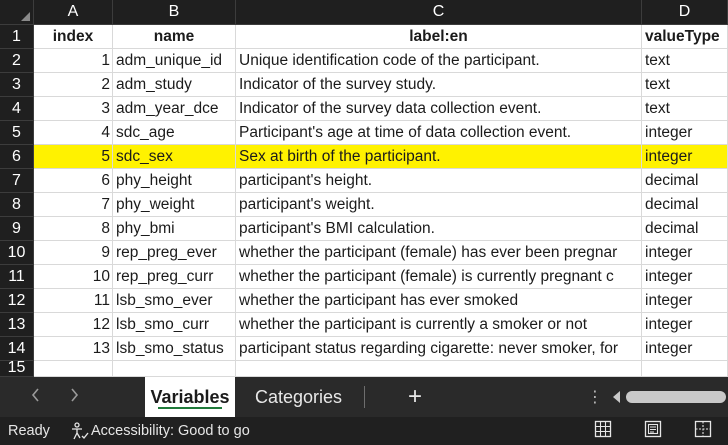 This screenshot has height=445, width=728. What do you see at coordinates (685, 277) in the screenshot?
I see `cell-d11: integer` at bounding box center [685, 277].